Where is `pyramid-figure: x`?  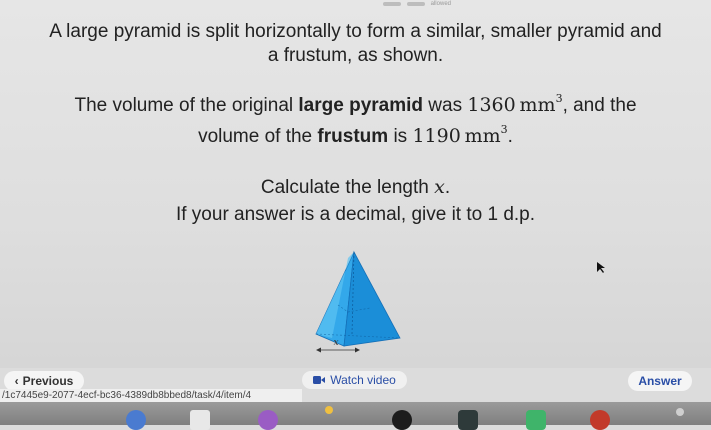
pyramid-figure: x is located at coordinates (358, 301).